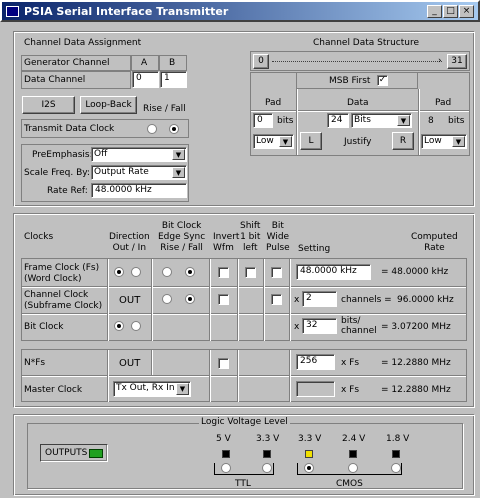 This screenshot has height=498, width=480. I want to click on pad-left-header: Pad, so click(273, 103).